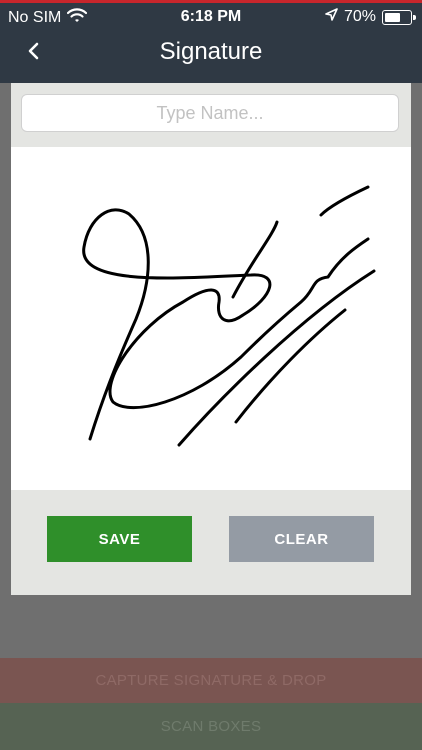  What do you see at coordinates (211, 726) in the screenshot?
I see `scan-boxes-button: SCAN BOXES` at bounding box center [211, 726].